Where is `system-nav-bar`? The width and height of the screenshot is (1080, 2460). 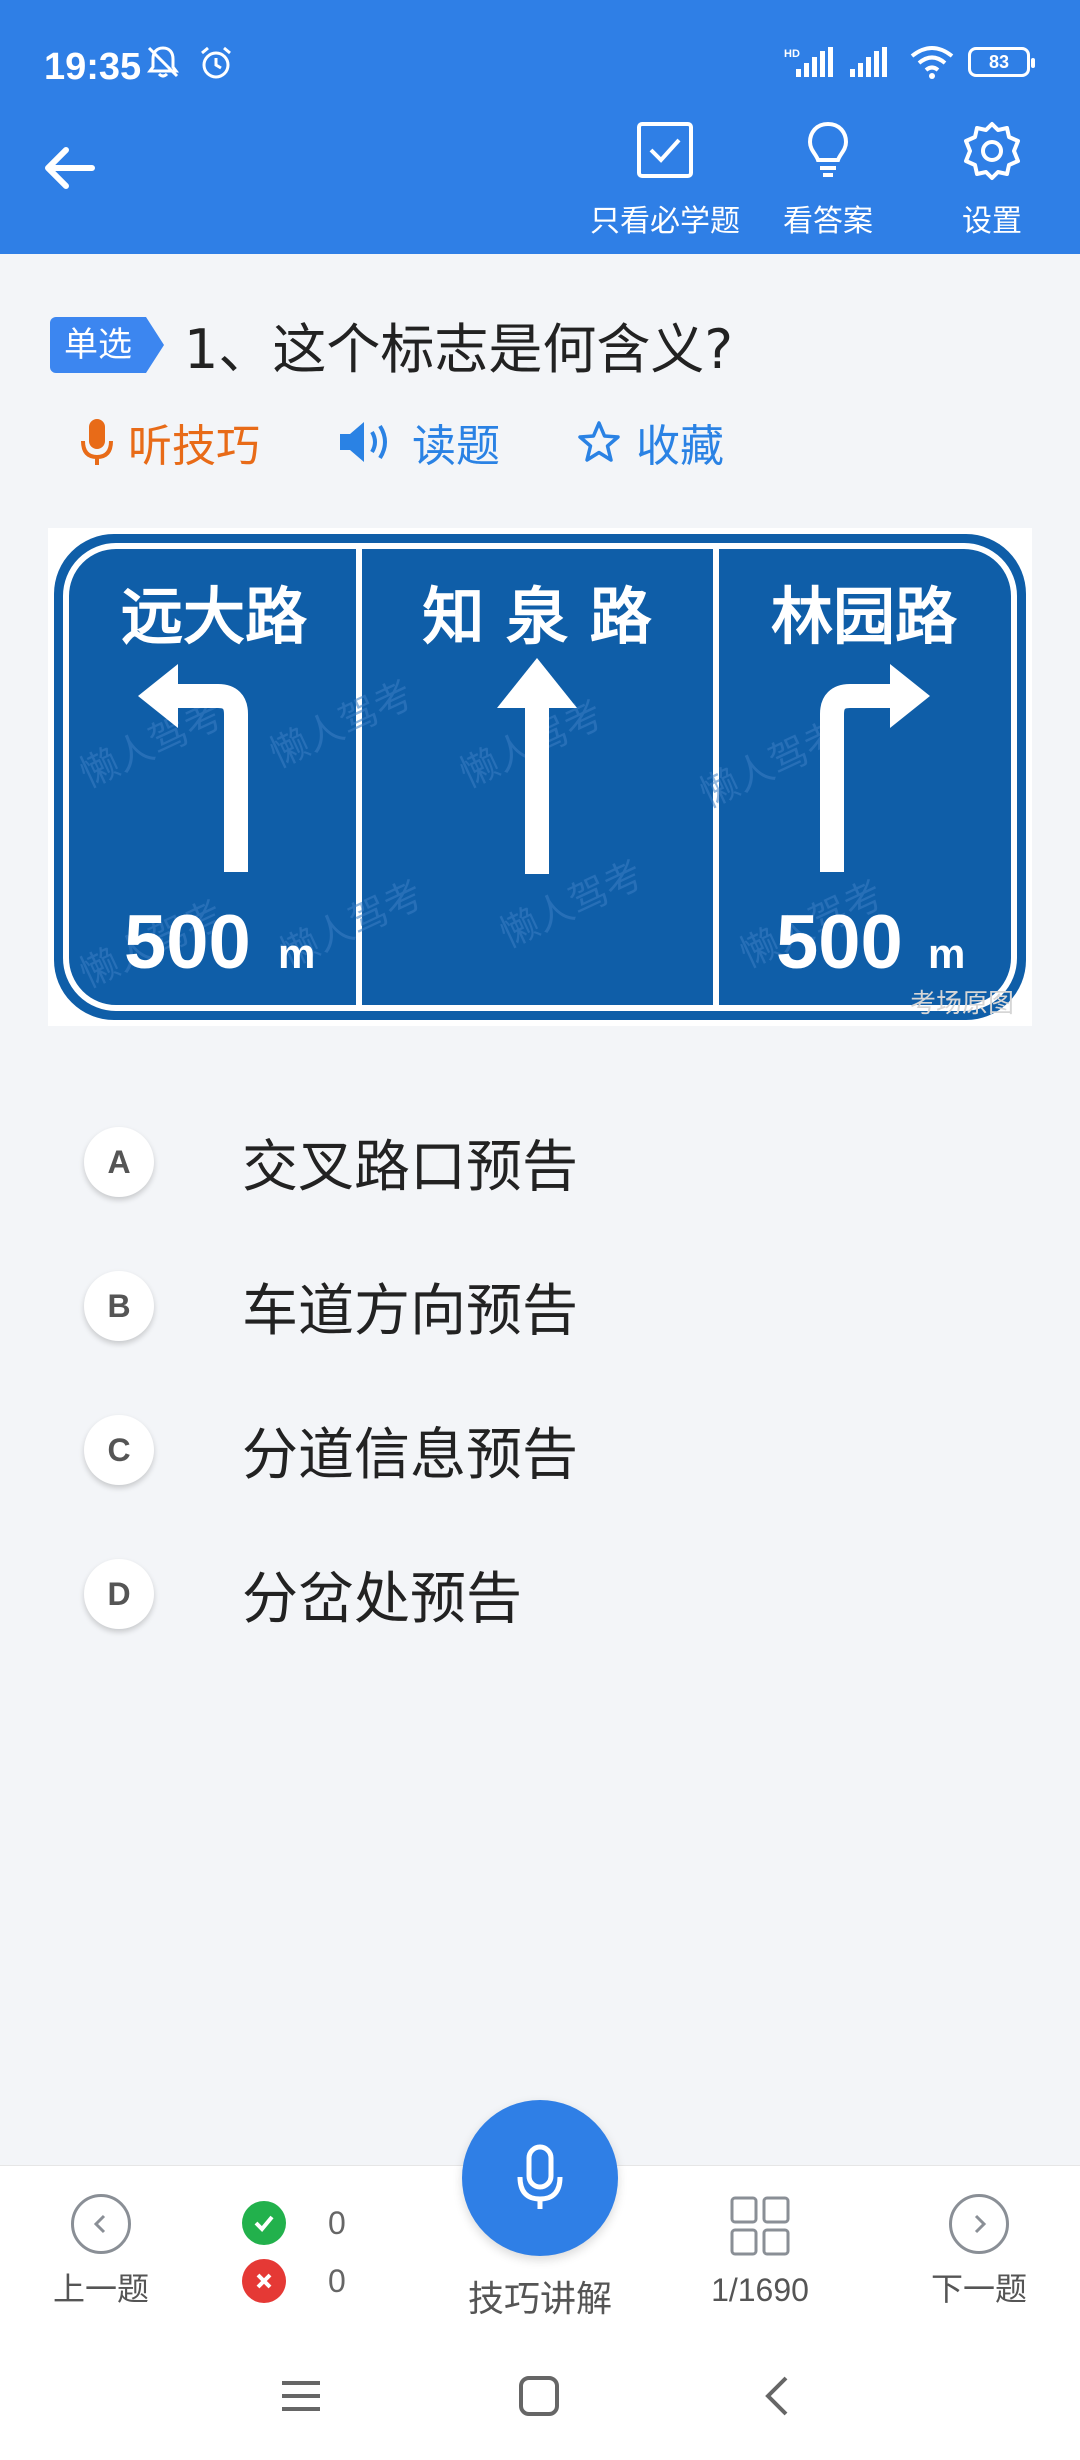 system-nav-bar is located at coordinates (540, 2402).